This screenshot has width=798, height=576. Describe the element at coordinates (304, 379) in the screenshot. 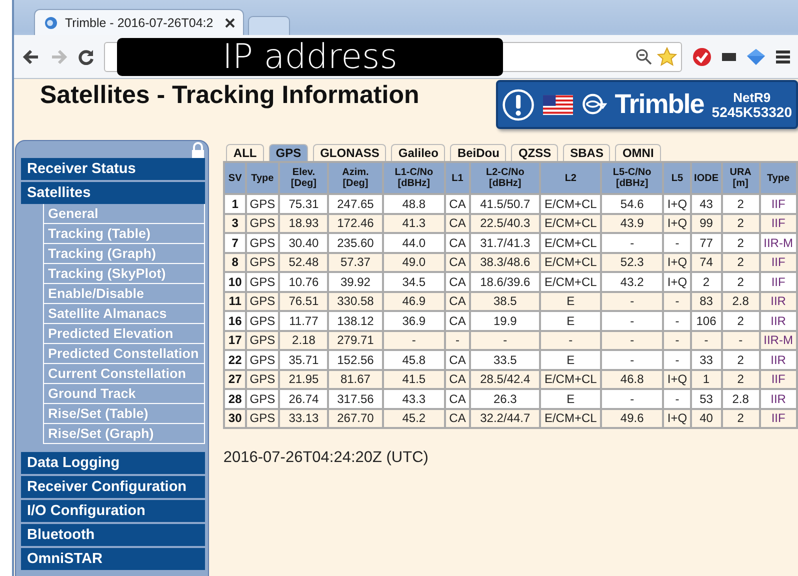

I see `table-cell: 21.95` at that location.